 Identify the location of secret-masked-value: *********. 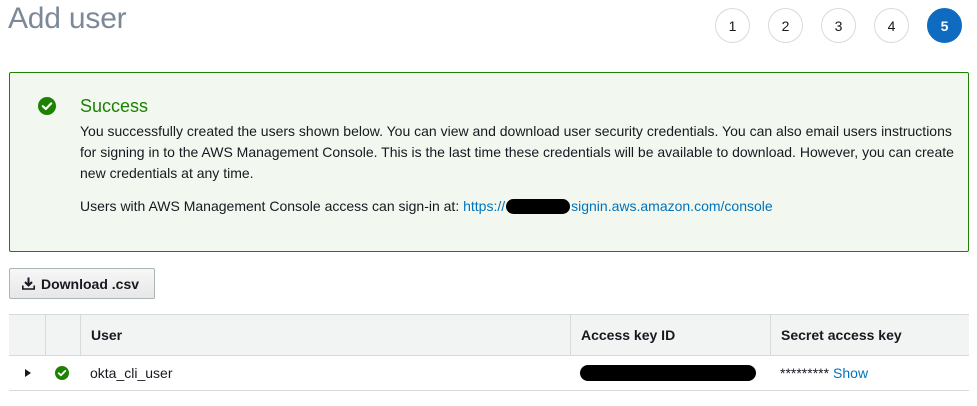
(805, 373).